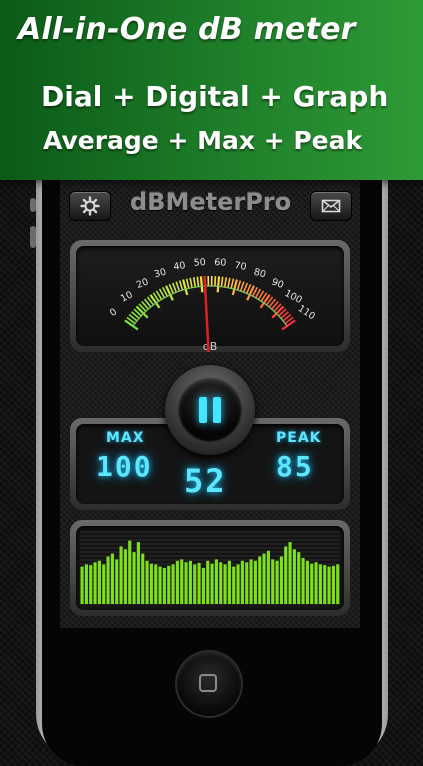  I want to click on dial-scale-label: 80, so click(259, 274).